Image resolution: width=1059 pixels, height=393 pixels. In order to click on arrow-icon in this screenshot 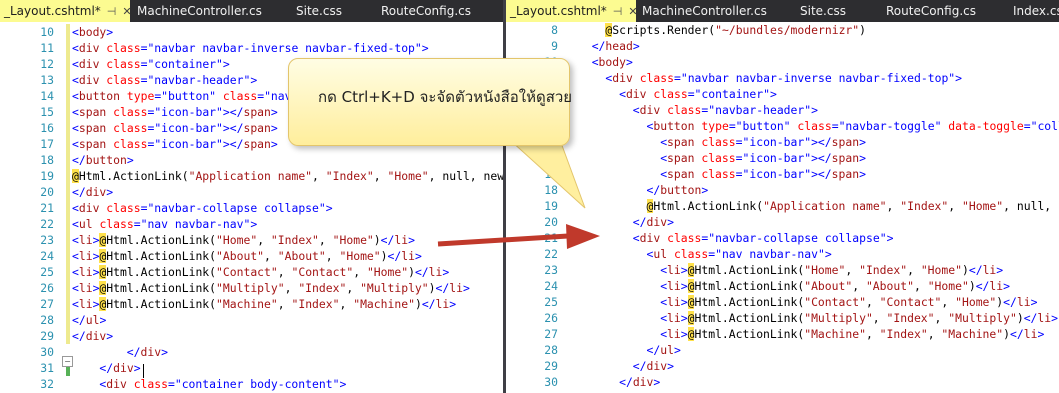, I will do `click(518, 236)`.